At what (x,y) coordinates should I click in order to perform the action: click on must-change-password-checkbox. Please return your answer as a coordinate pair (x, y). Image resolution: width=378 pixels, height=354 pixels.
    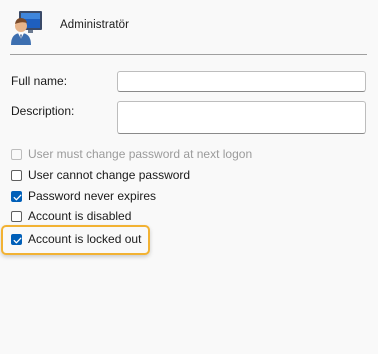
    Looking at the image, I should click on (16, 154).